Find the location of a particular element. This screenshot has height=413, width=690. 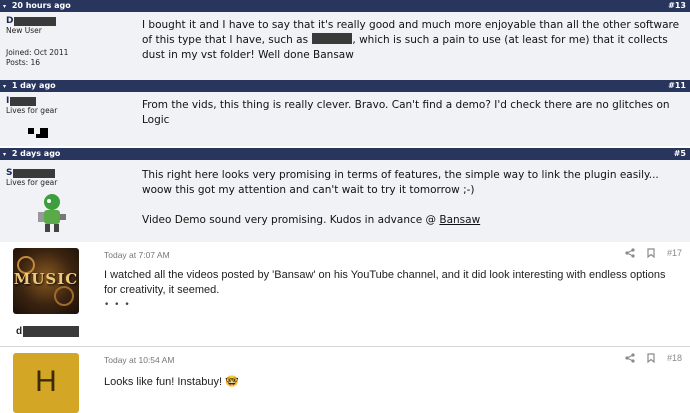

post-number: #13 is located at coordinates (677, 6).